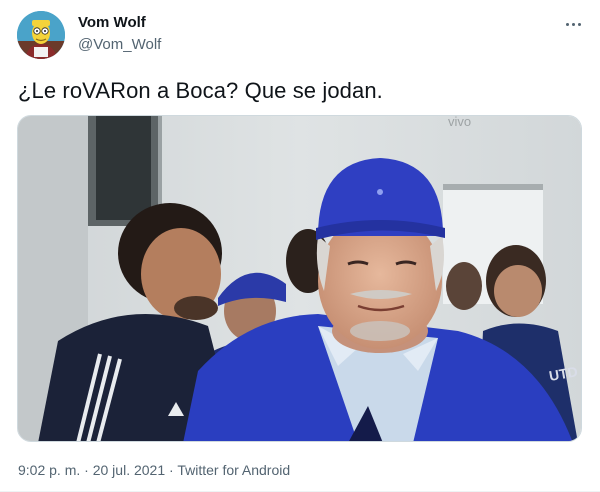 This screenshot has height=492, width=600. Describe the element at coordinates (200, 90) in the screenshot. I see `tweet-text: ¿Le roVARon a Boca? Que se jodan.` at that location.